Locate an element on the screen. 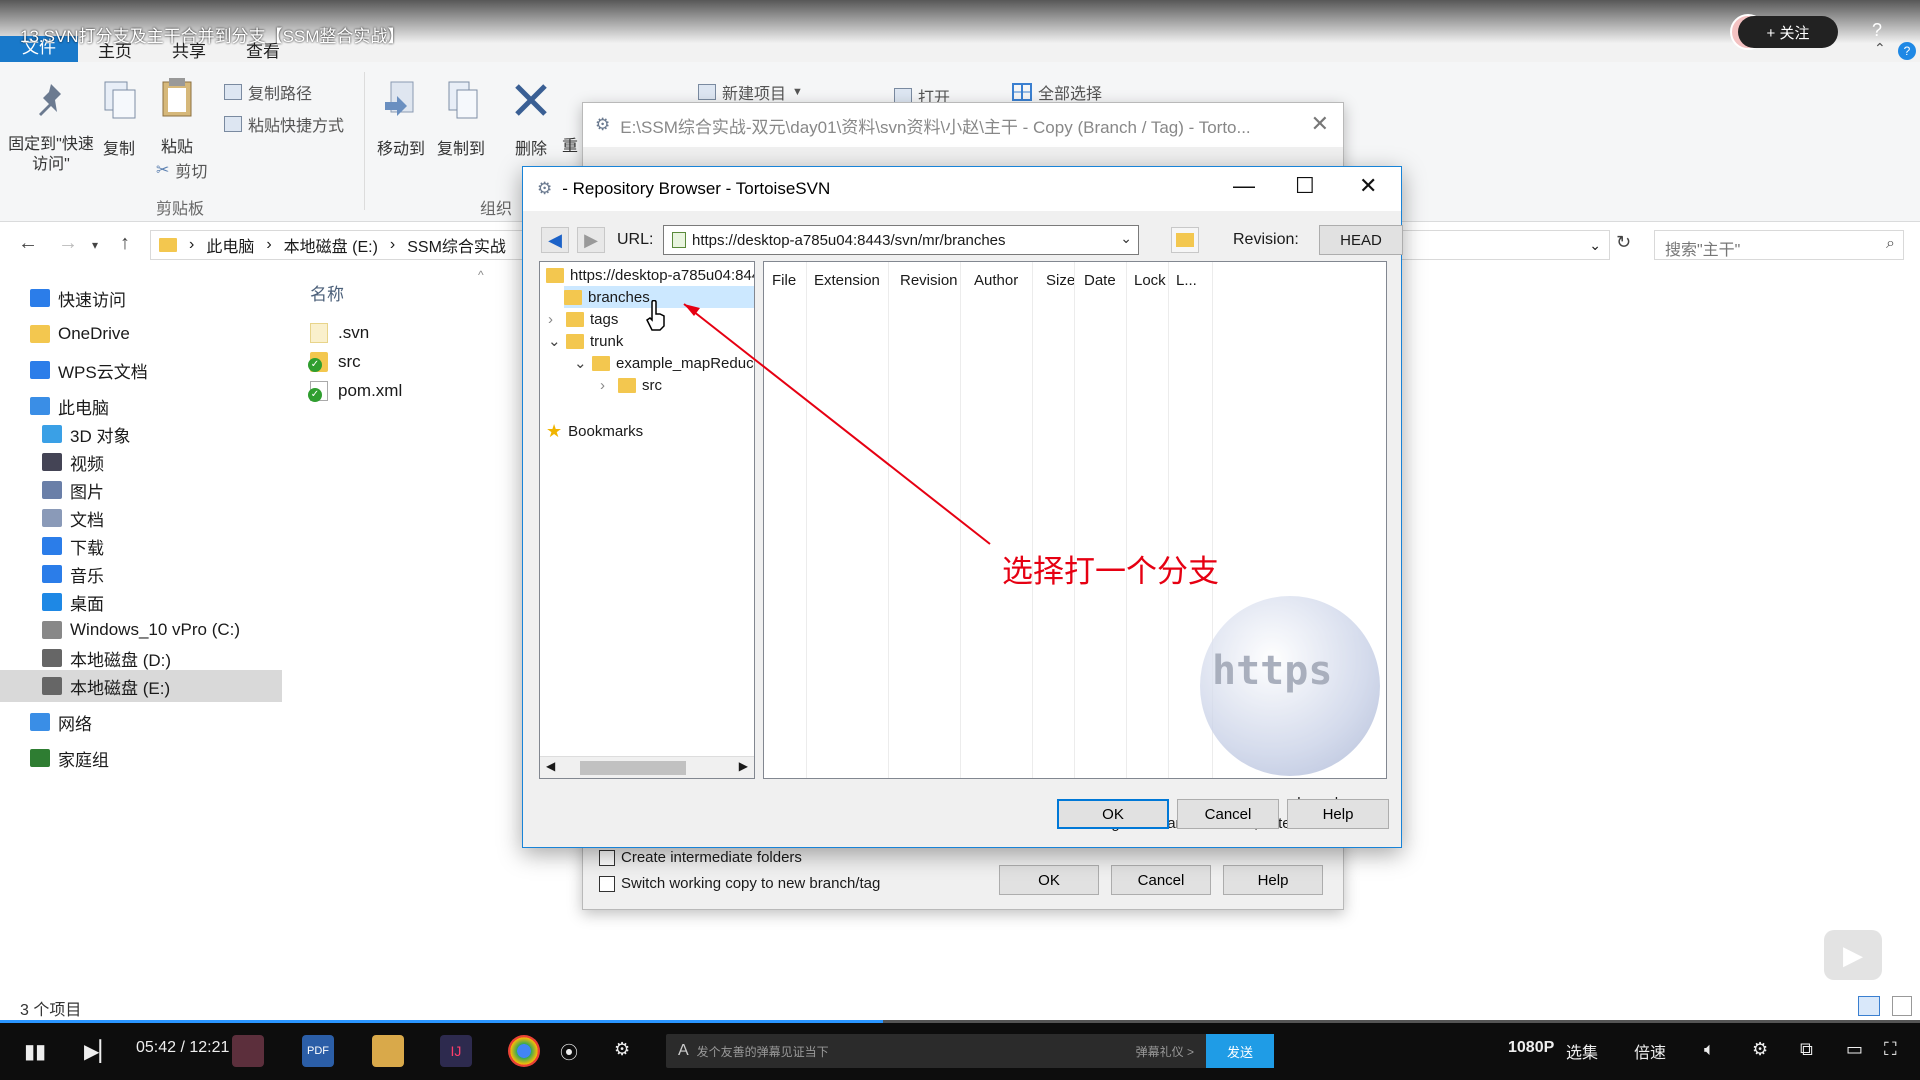 The width and height of the screenshot is (1920, 1080). play-icon: ▶ is located at coordinates (1853, 955).